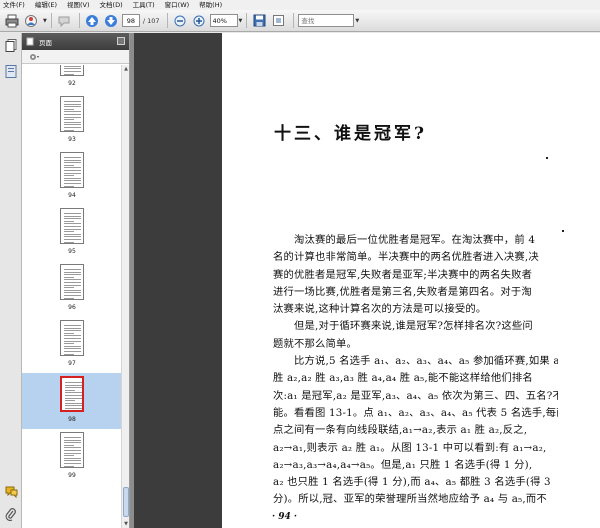 This screenshot has width=600, height=528. What do you see at coordinates (78, 5) in the screenshot?
I see `menu-view: 视图(V)` at bounding box center [78, 5].